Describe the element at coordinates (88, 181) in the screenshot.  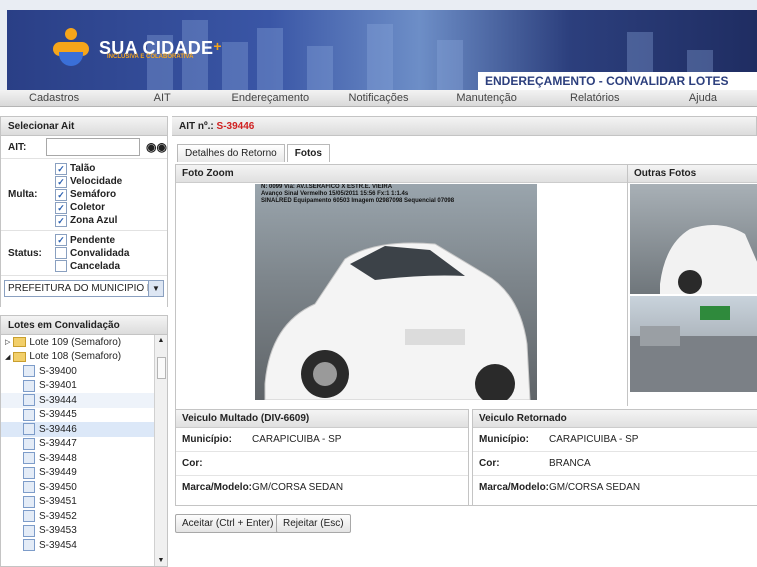
I see `multa-option: ✓ Velocidade` at that location.